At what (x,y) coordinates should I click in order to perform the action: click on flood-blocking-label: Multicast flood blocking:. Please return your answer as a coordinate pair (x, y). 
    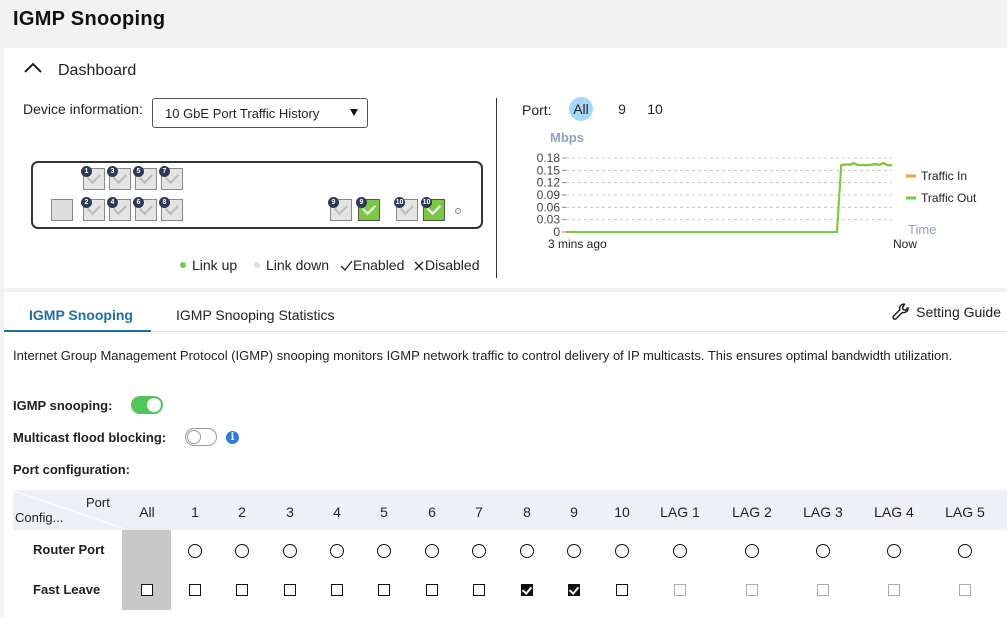
    Looking at the image, I should click on (90, 437).